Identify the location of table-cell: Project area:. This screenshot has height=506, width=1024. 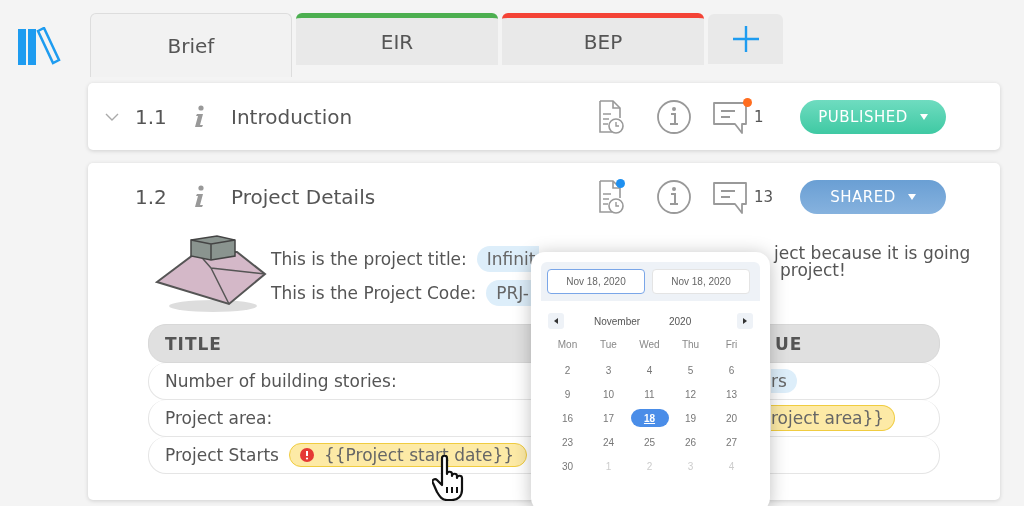
(219, 418).